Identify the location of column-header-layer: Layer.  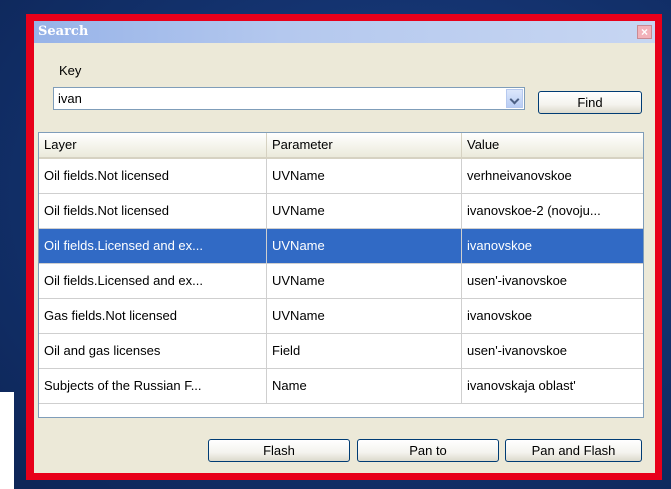
(153, 145).